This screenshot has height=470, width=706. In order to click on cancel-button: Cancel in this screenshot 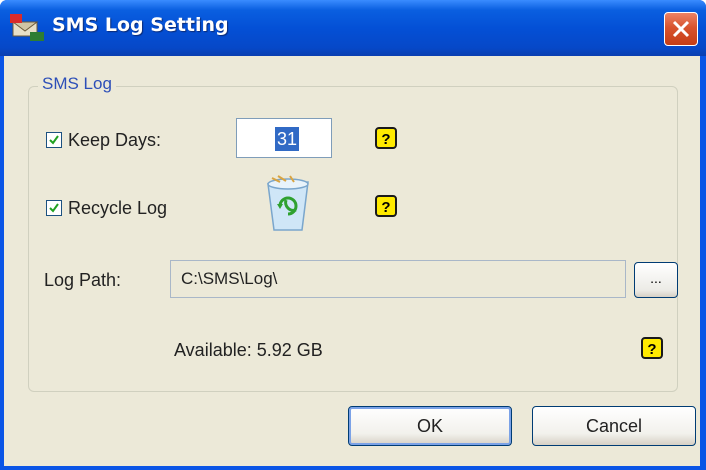, I will do `click(614, 426)`.